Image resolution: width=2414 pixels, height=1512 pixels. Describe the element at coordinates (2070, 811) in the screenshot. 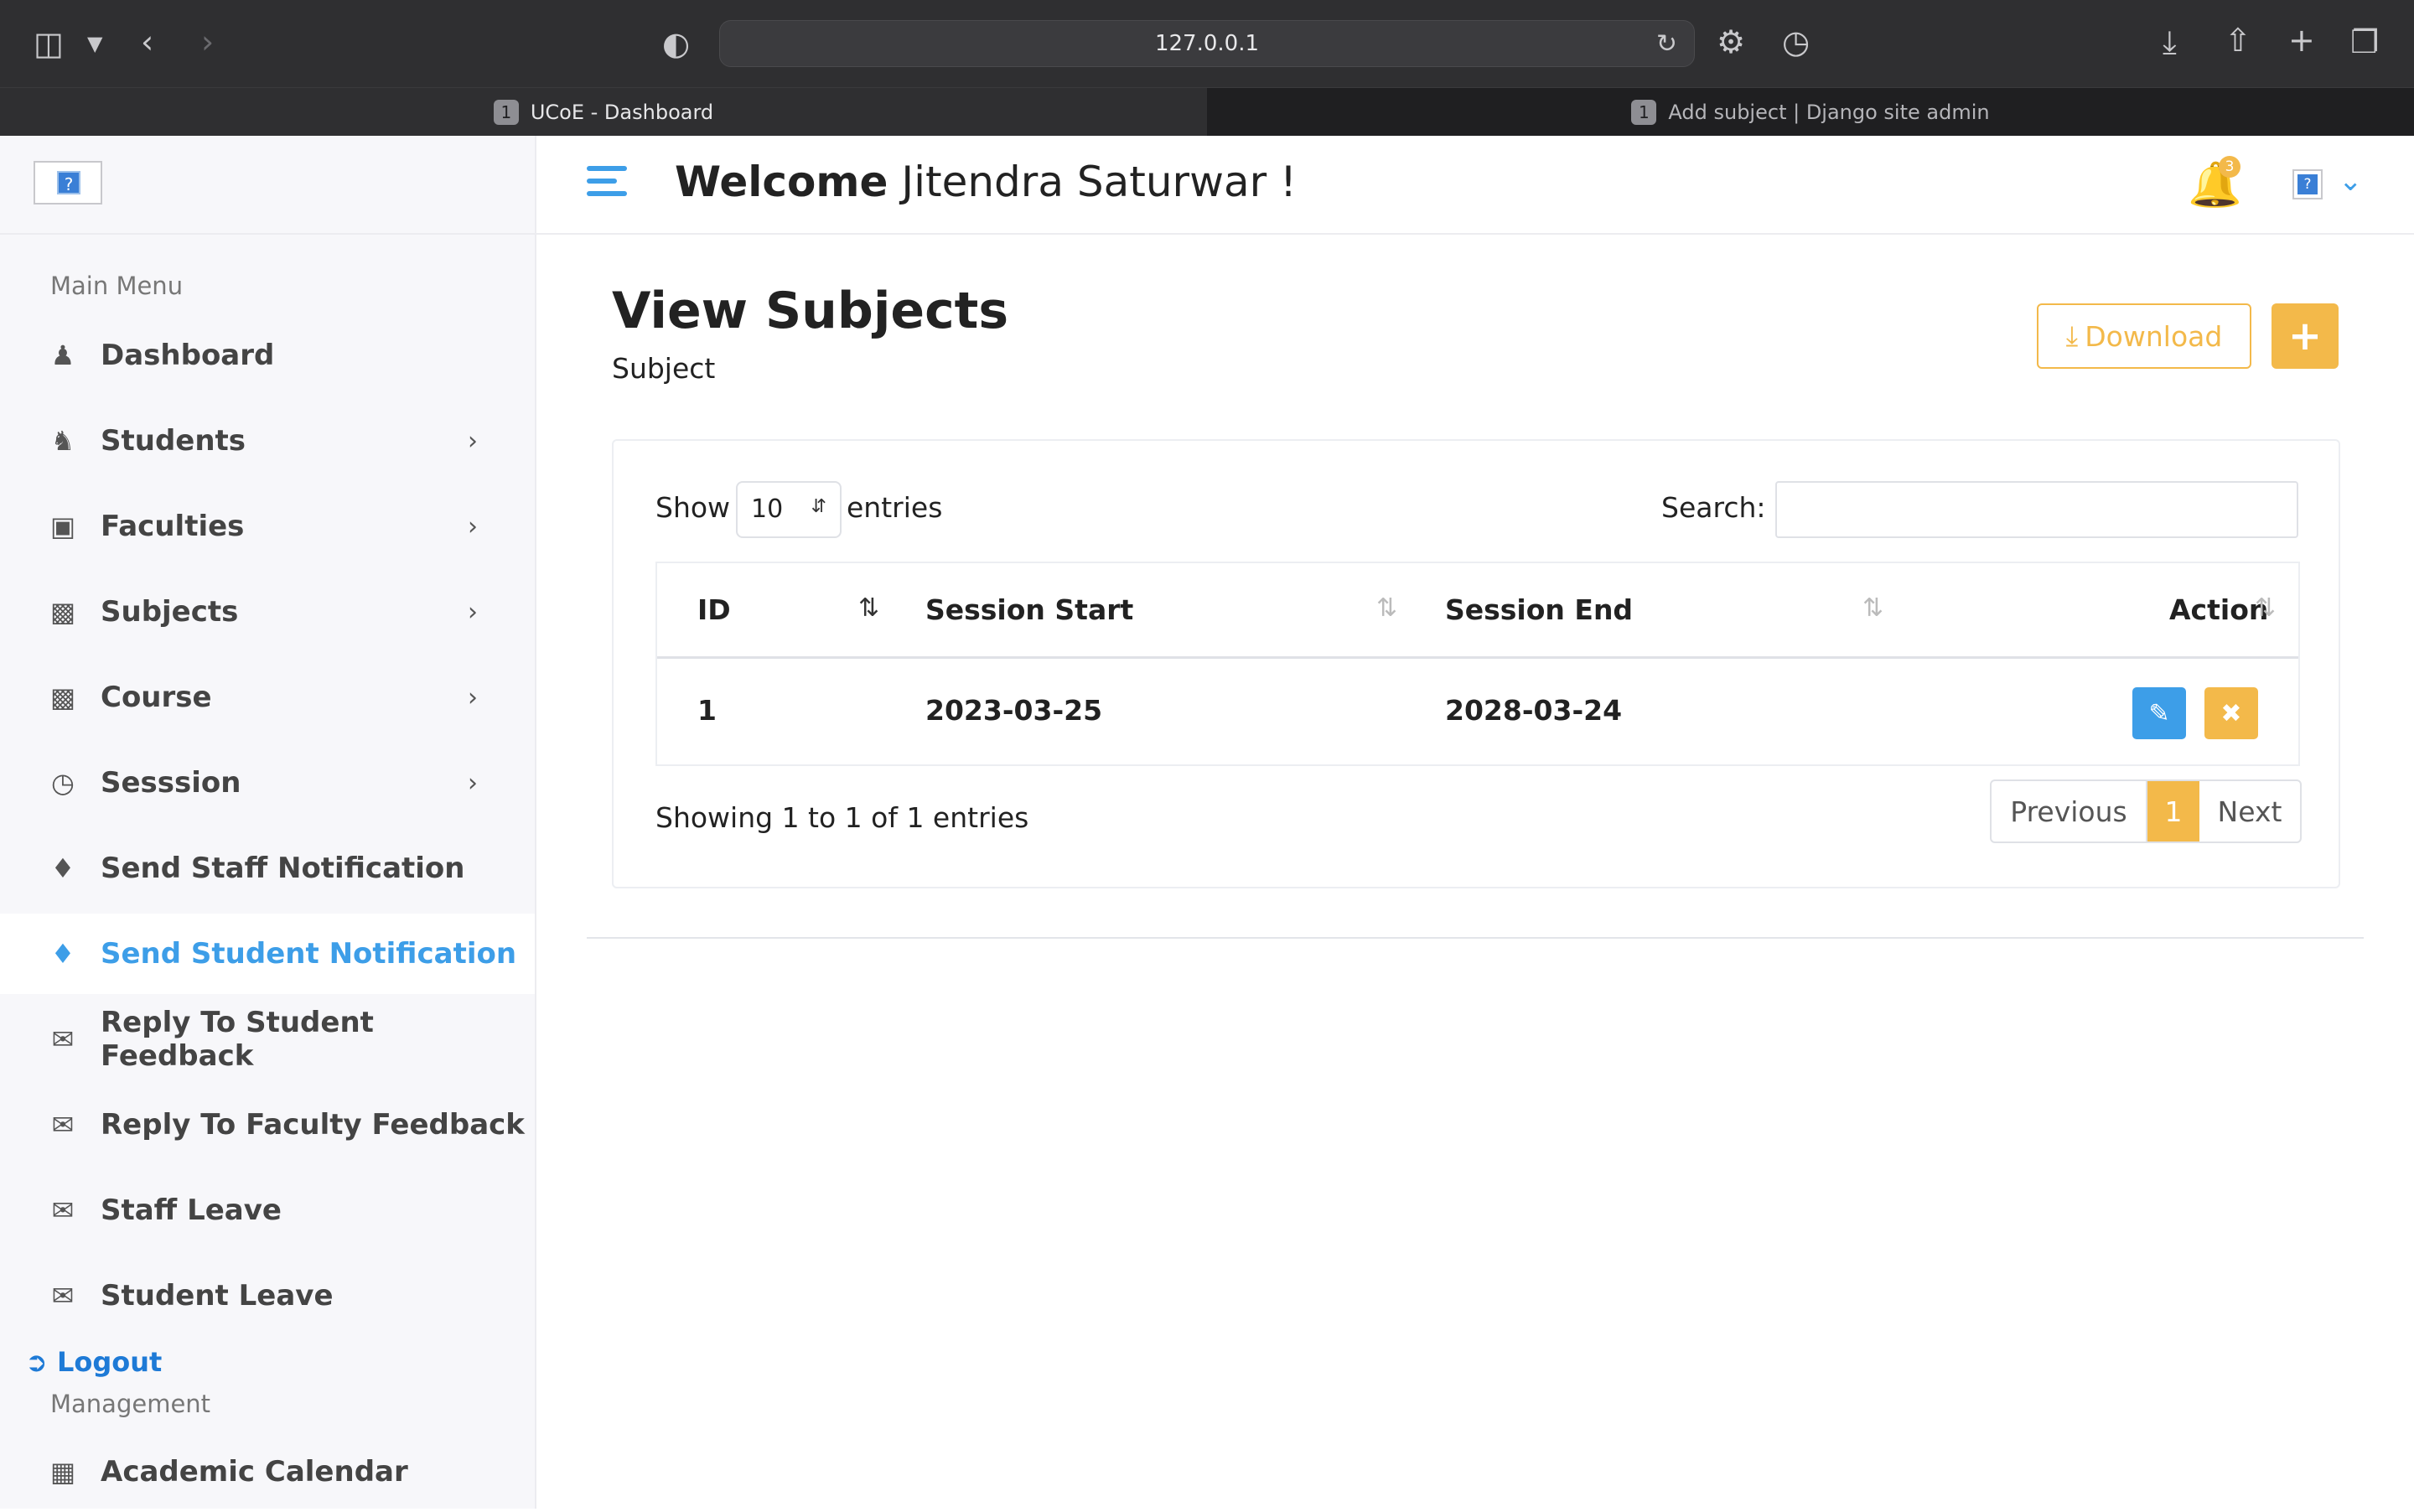

I see `previous-button: Previous` at that location.